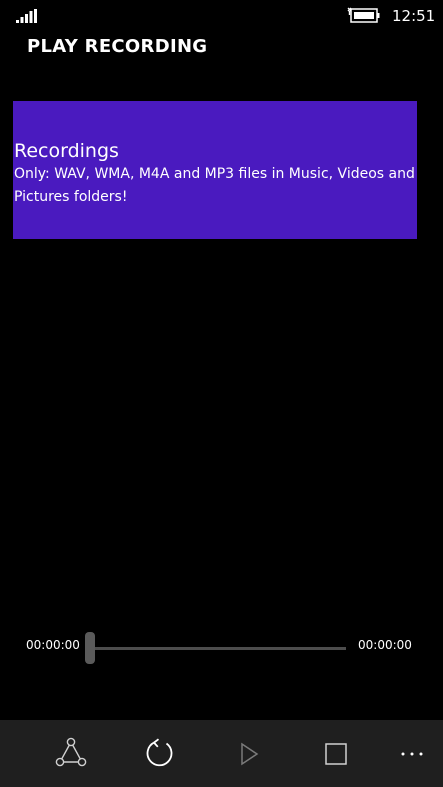  I want to click on share-icon, so click(71, 752).